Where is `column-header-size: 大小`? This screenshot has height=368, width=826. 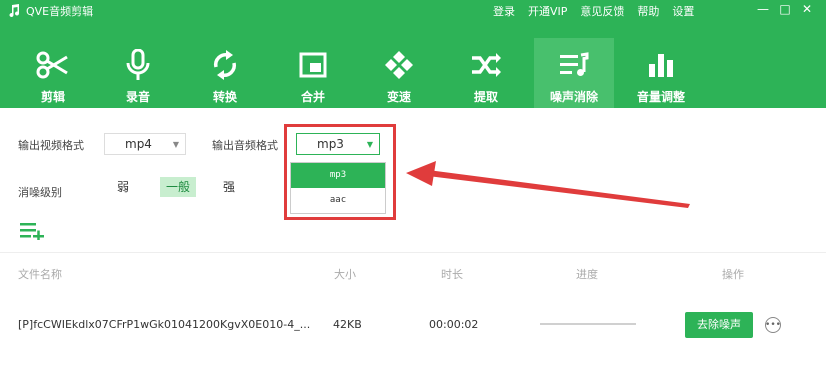 column-header-size: 大小 is located at coordinates (345, 274).